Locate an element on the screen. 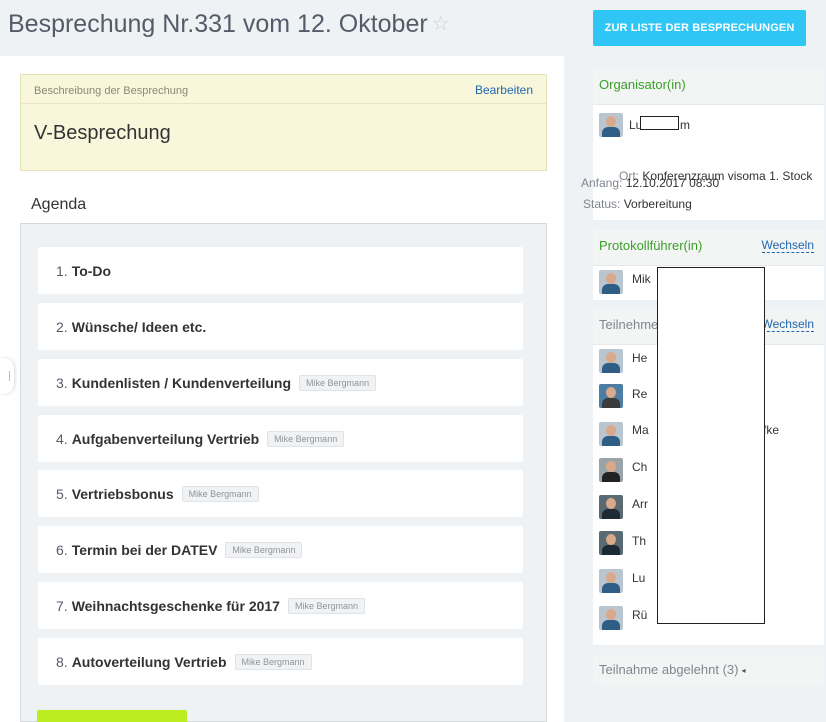 This screenshot has width=826, height=722. description-title: V-Besprechung is located at coordinates (102, 133).